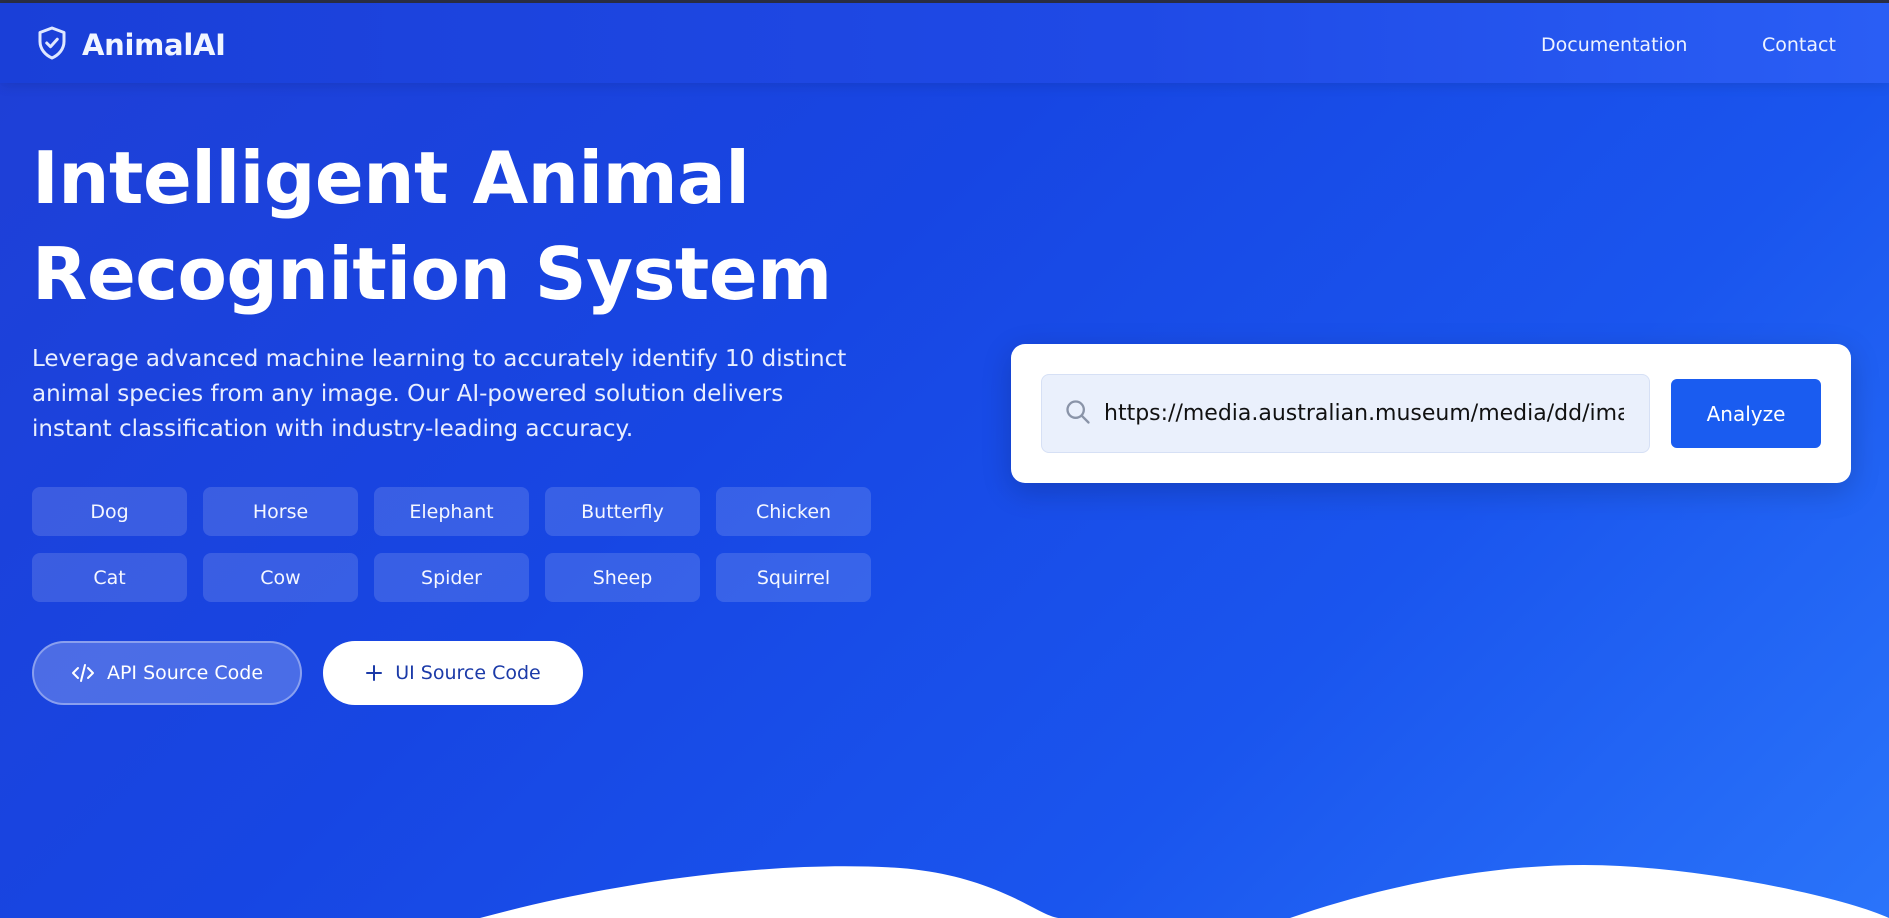  What do you see at coordinates (1799, 45) in the screenshot?
I see `nav-contact-link: Contact` at bounding box center [1799, 45].